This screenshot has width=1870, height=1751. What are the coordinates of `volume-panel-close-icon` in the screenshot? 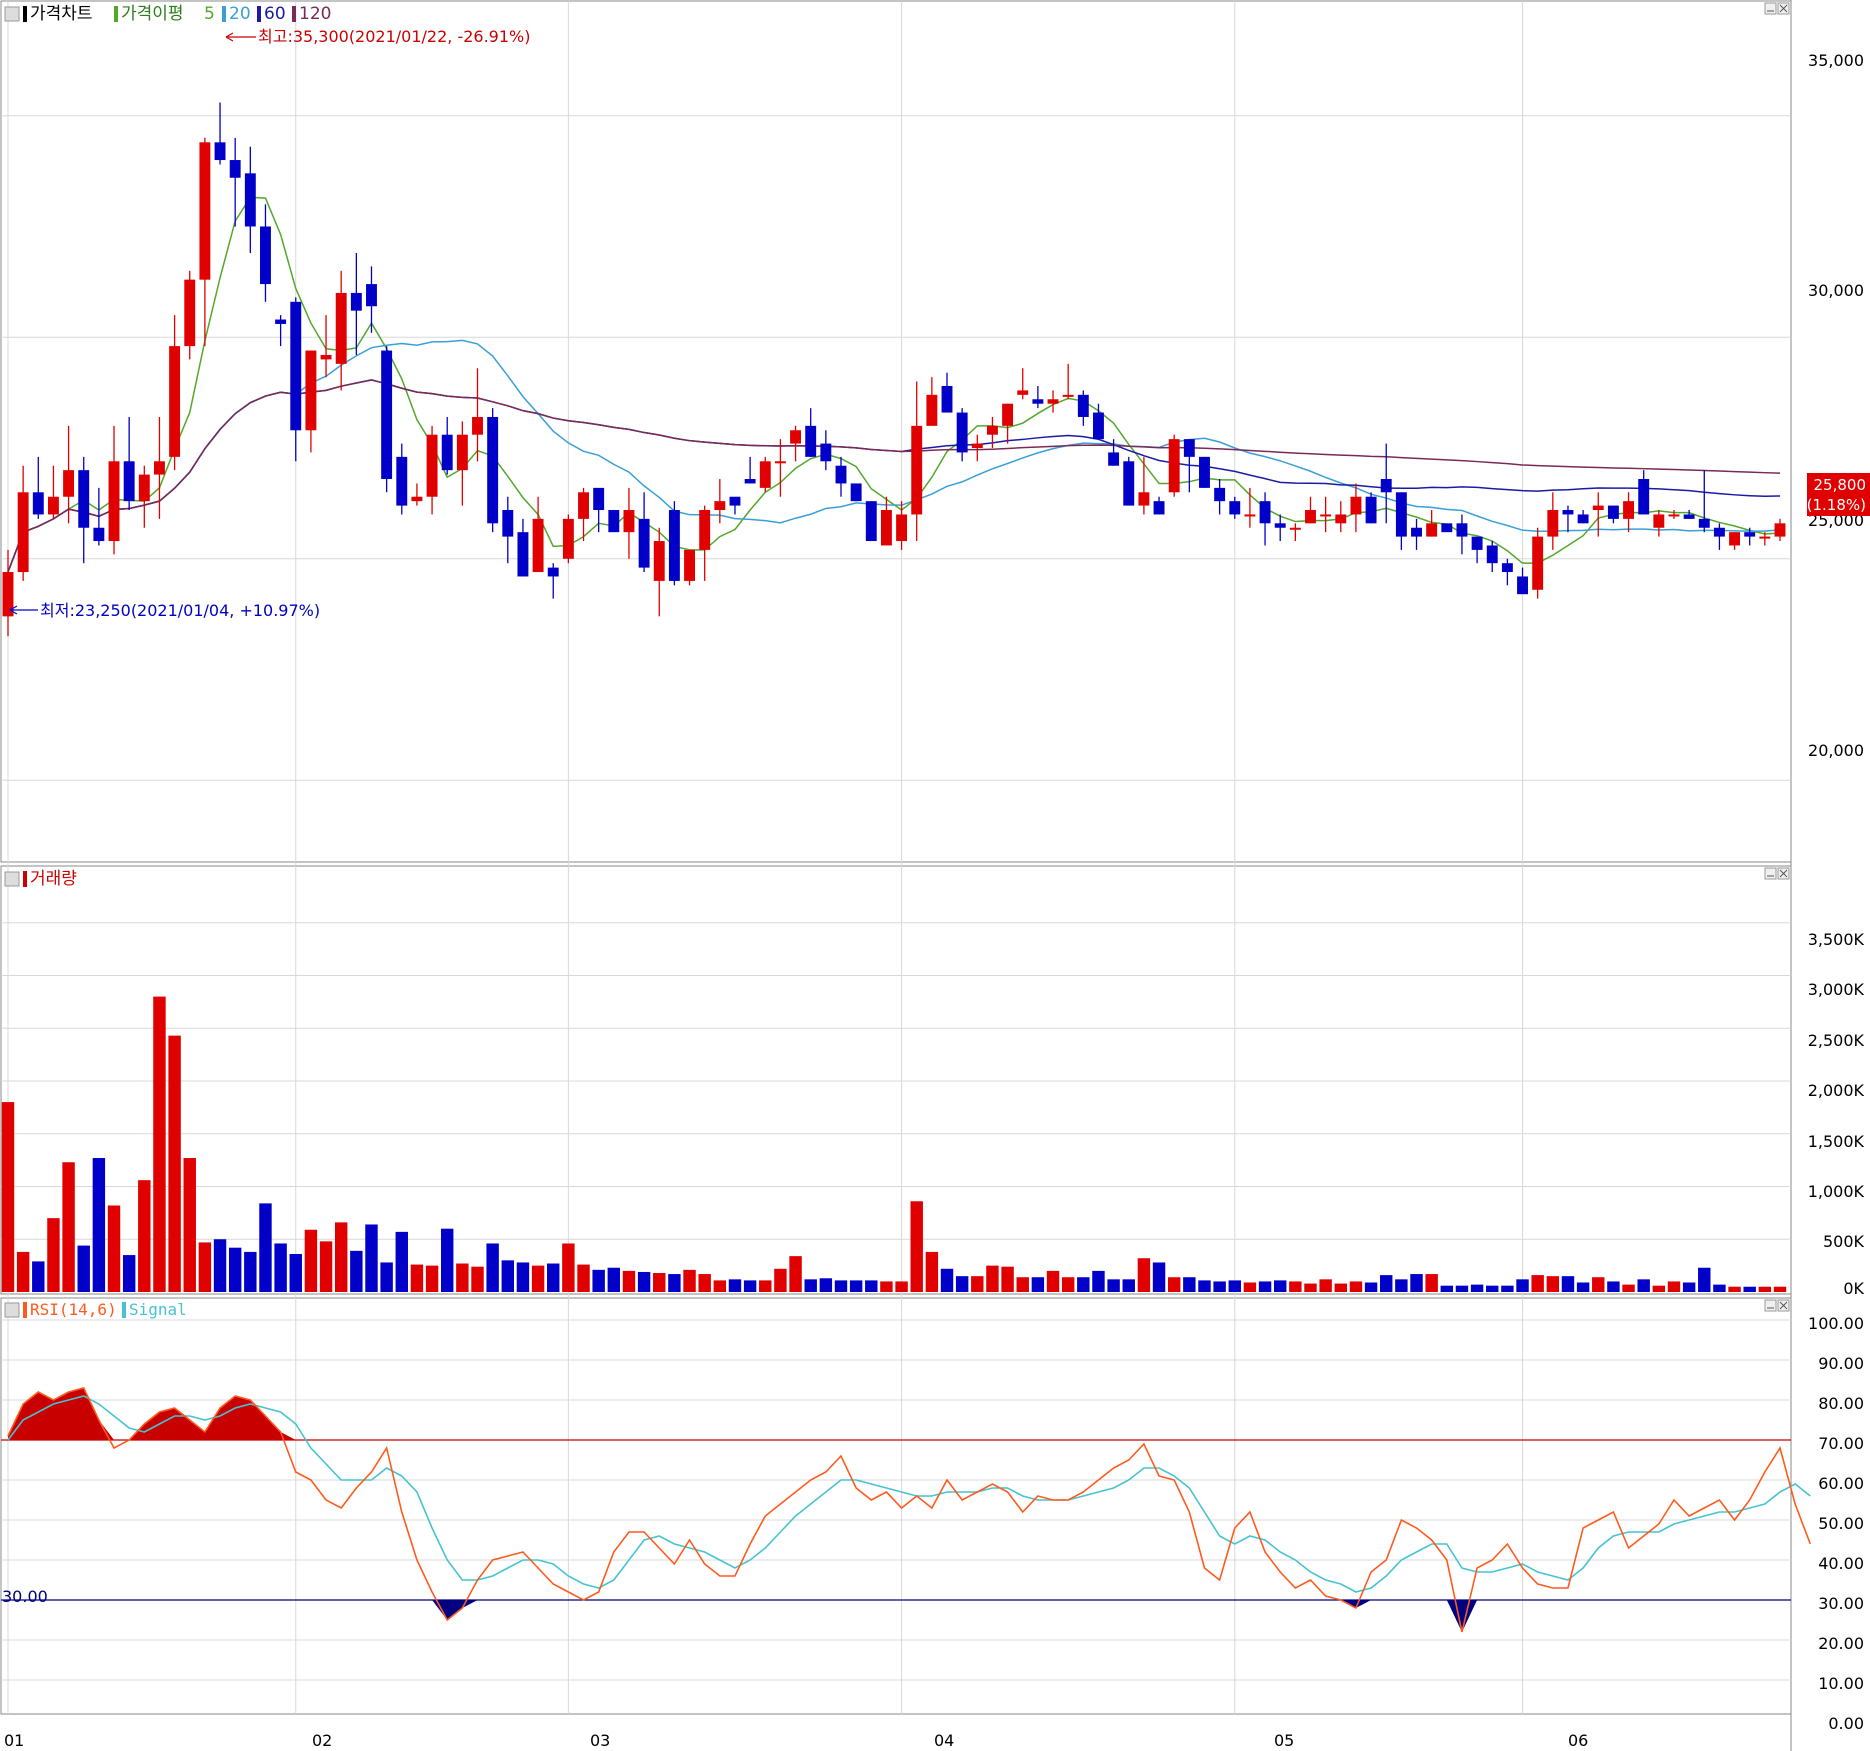 It's located at (1783, 873).